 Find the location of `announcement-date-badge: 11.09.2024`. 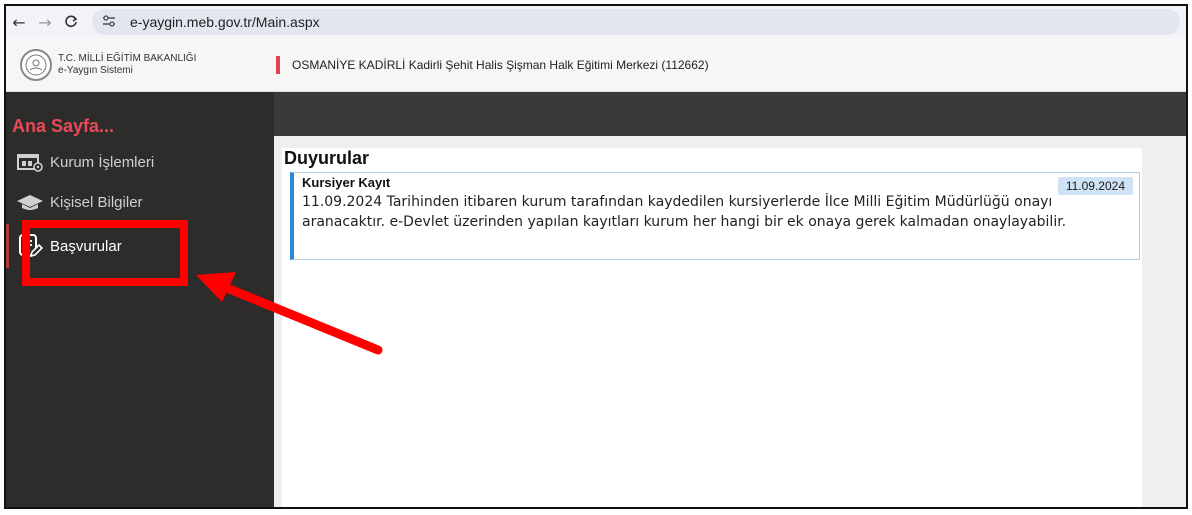

announcement-date-badge: 11.09.2024 is located at coordinates (1095, 186).